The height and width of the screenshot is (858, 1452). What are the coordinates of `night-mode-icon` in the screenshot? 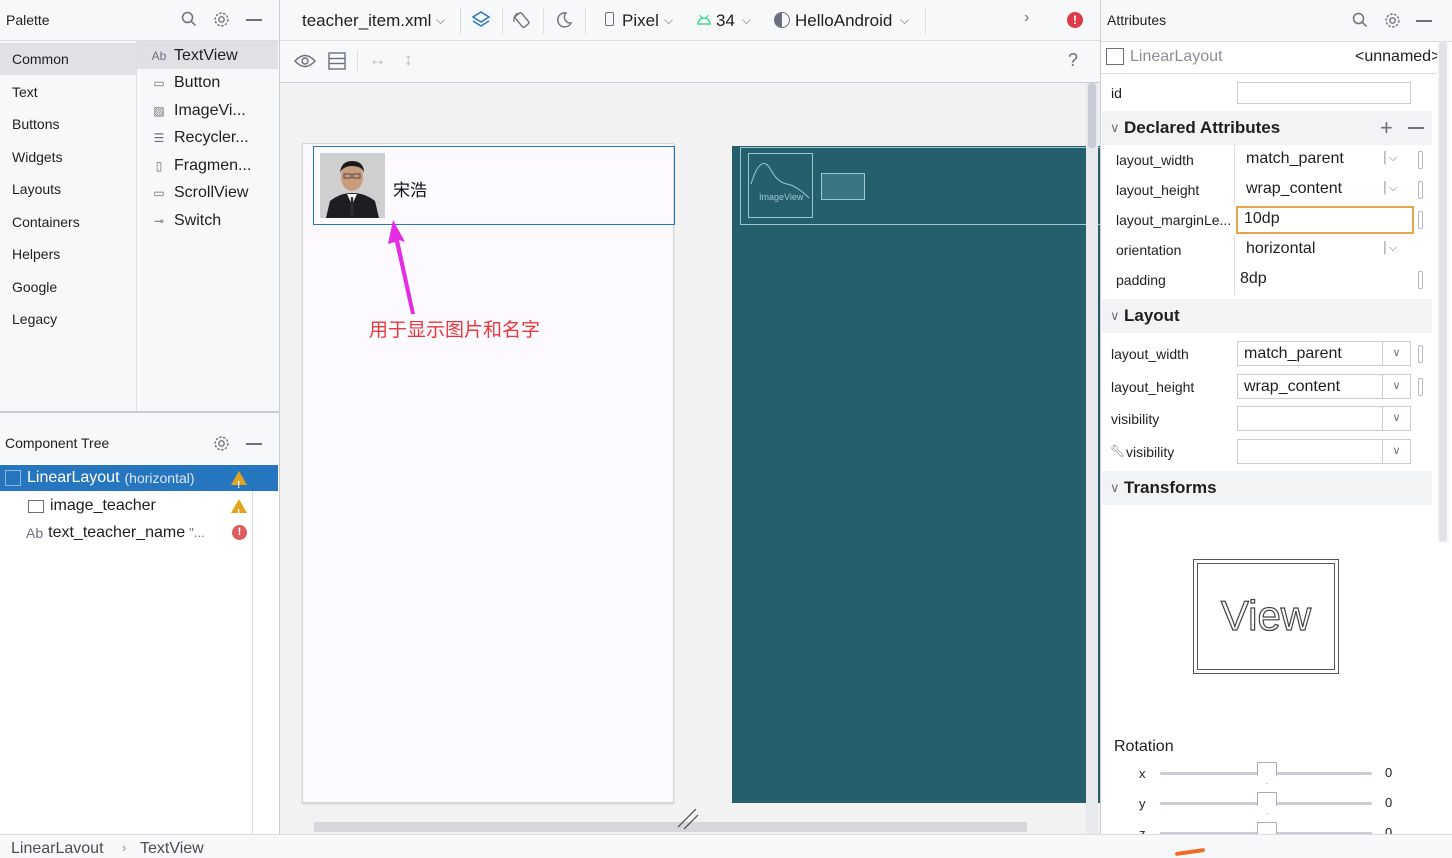 It's located at (564, 20).